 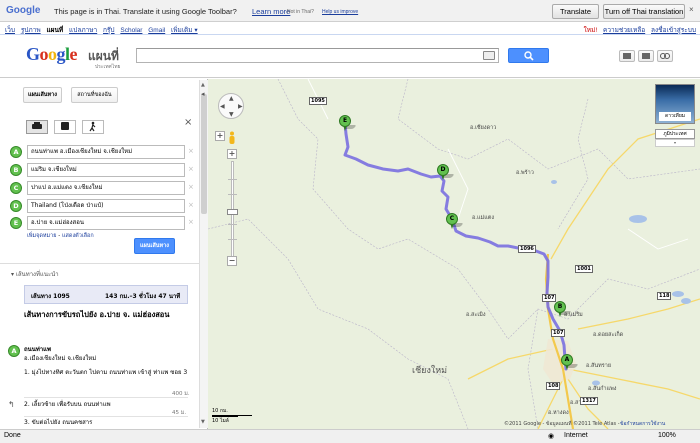 What do you see at coordinates (675, 134) in the screenshot?
I see `terrain-button: ภูมิประเทศ` at bounding box center [675, 134].